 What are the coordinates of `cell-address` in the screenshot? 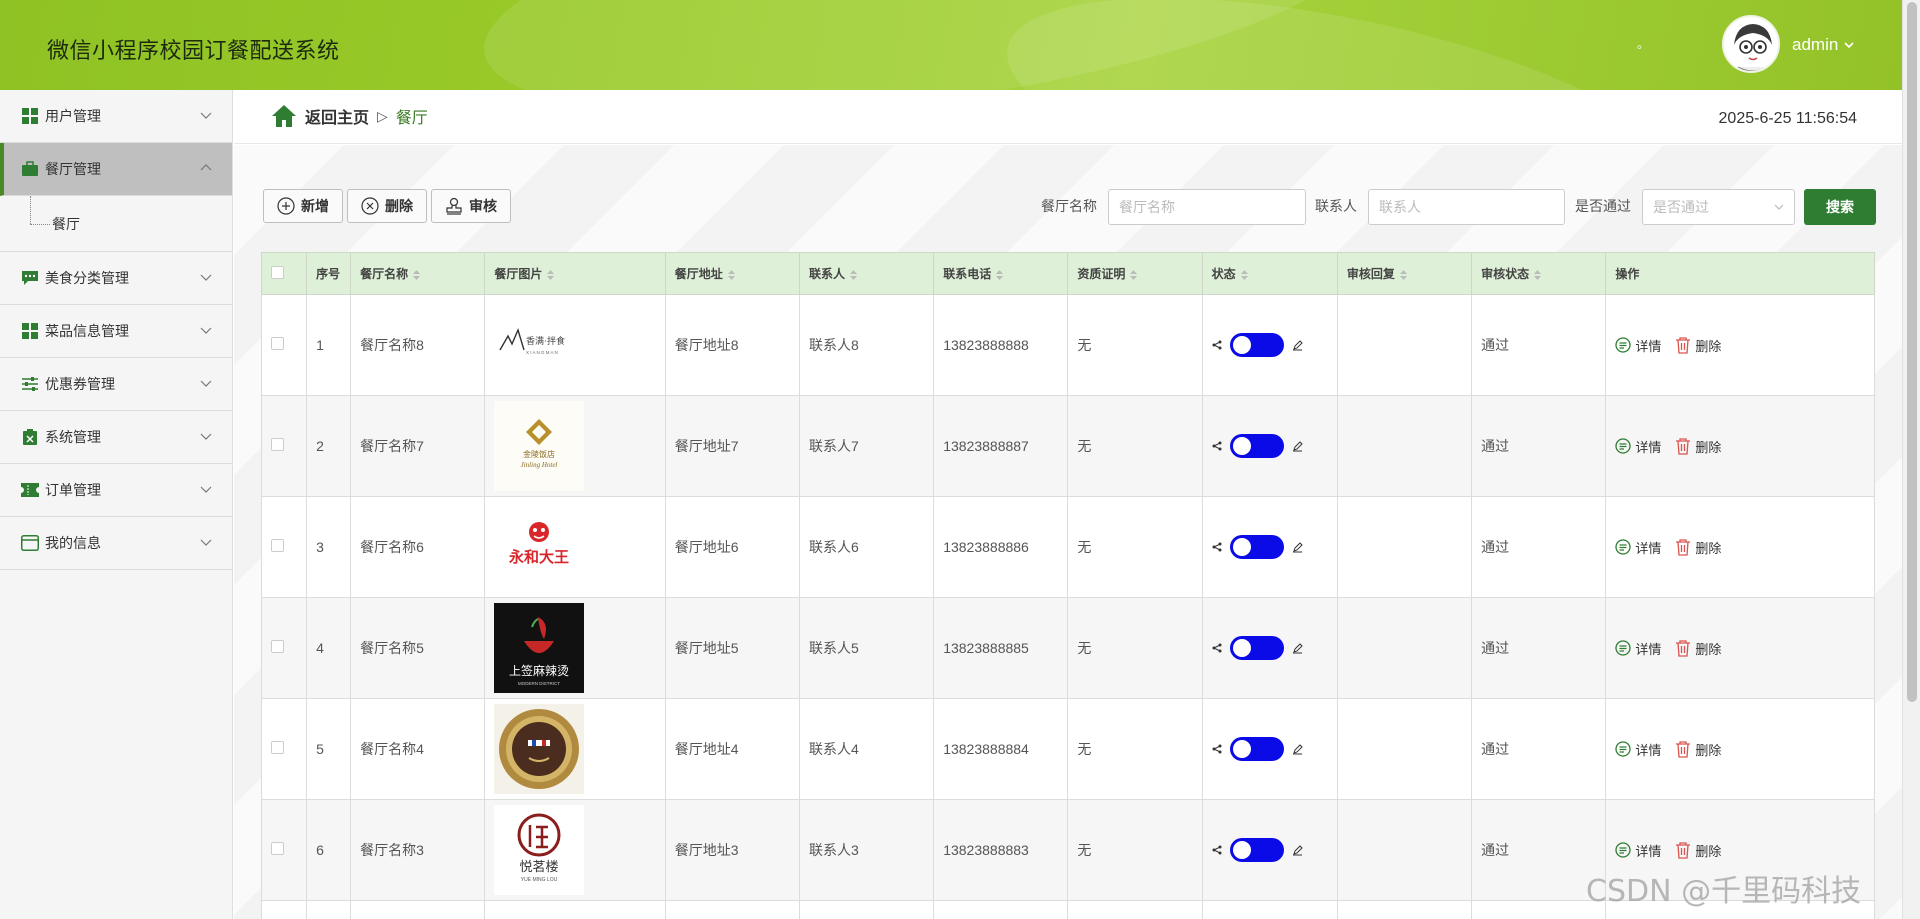 It's located at (732, 909).